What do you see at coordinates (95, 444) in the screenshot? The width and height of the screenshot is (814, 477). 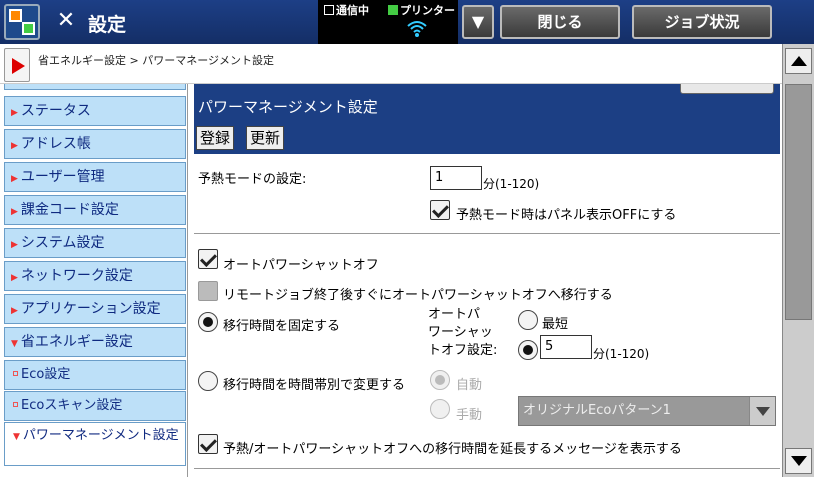 I see `sidebar-item-power-management: ▼ パワーマネージメント設定` at bounding box center [95, 444].